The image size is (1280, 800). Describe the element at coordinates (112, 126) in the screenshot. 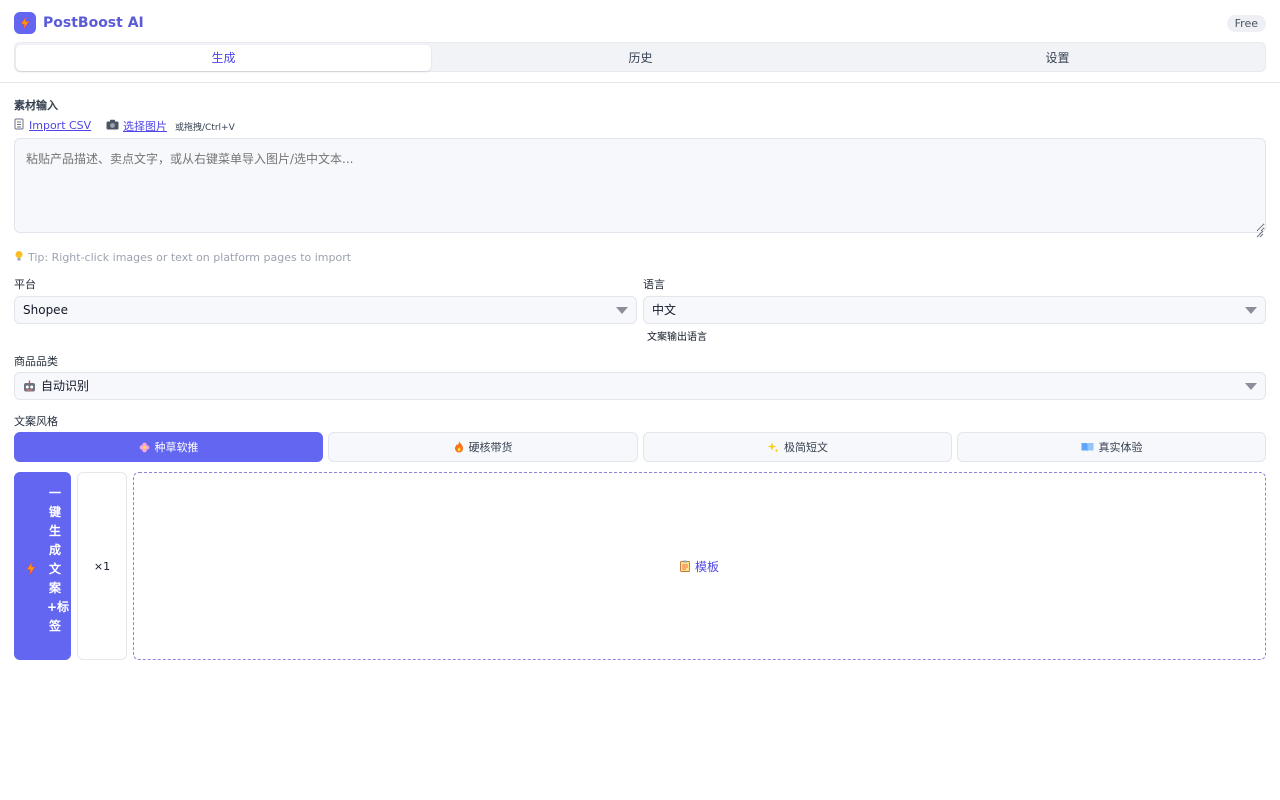

I see `camera-icon` at that location.